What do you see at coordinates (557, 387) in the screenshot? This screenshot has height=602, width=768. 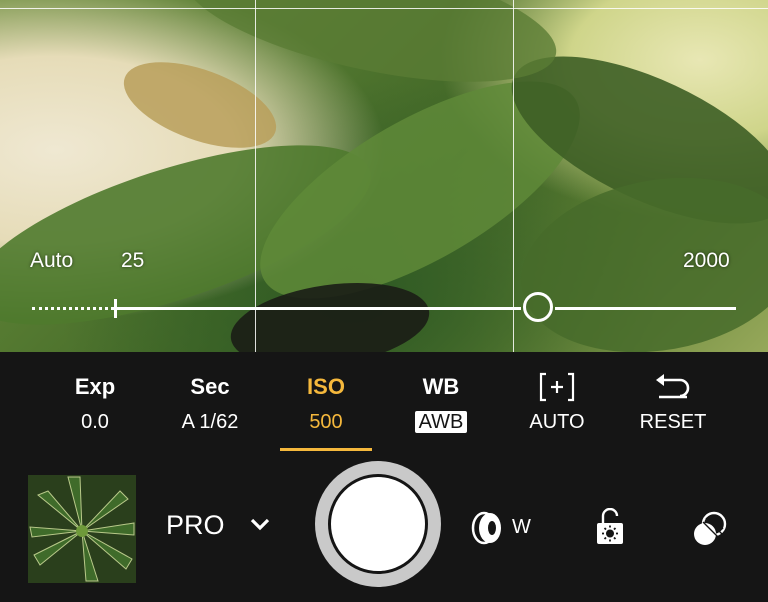 I see `focus-bracket-icon` at bounding box center [557, 387].